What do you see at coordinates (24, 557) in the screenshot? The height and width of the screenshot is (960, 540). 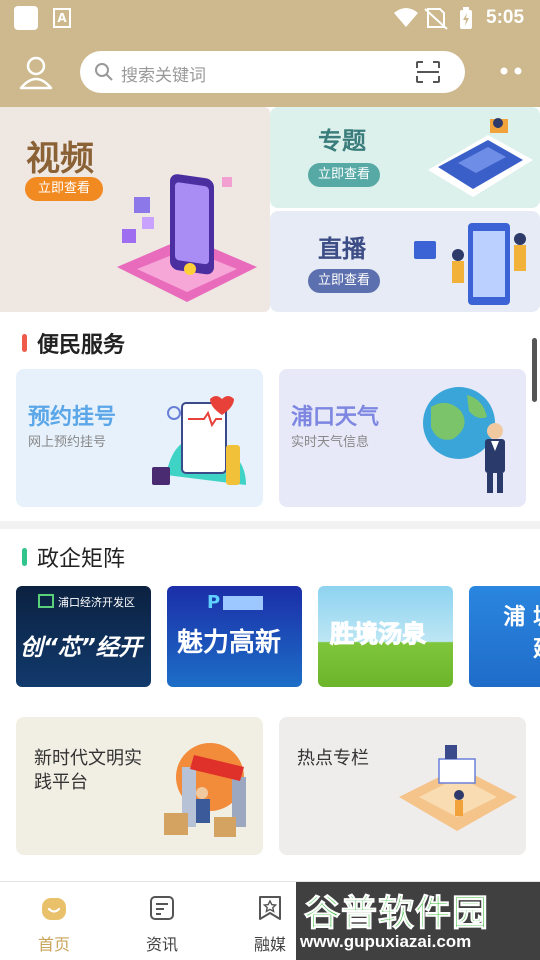 I see `matrix-accent-bar` at bounding box center [24, 557].